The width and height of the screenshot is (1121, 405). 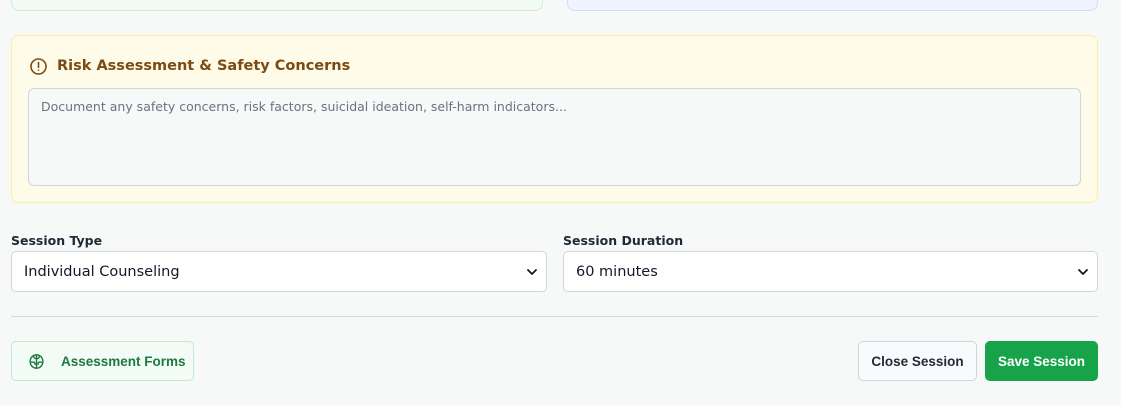 What do you see at coordinates (36, 361) in the screenshot?
I see `brain-icon` at bounding box center [36, 361].